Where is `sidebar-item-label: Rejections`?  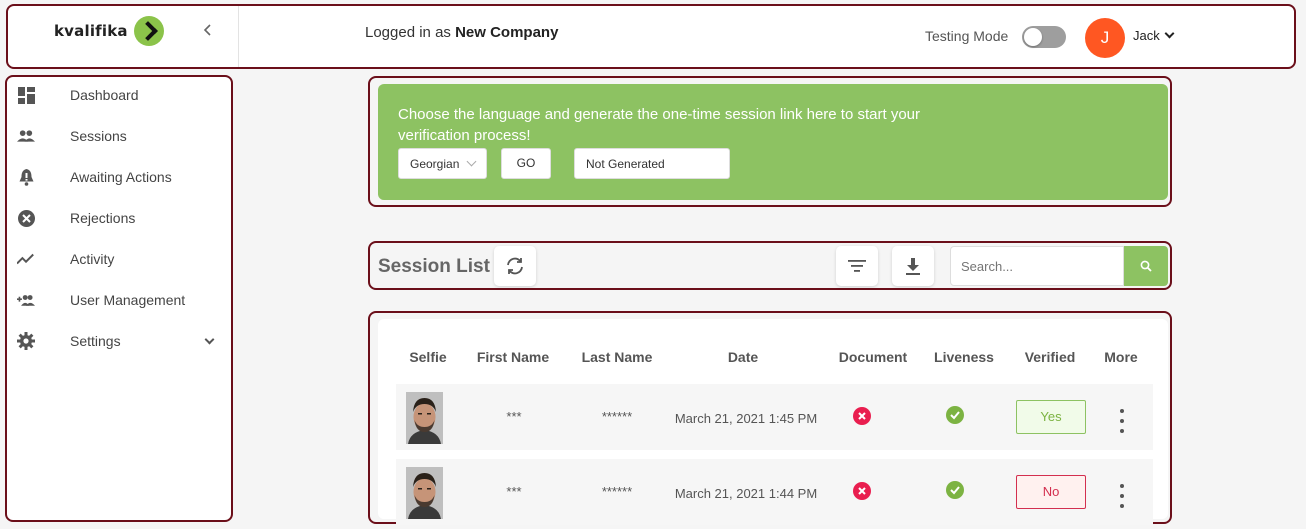 sidebar-item-label: Rejections is located at coordinates (103, 218).